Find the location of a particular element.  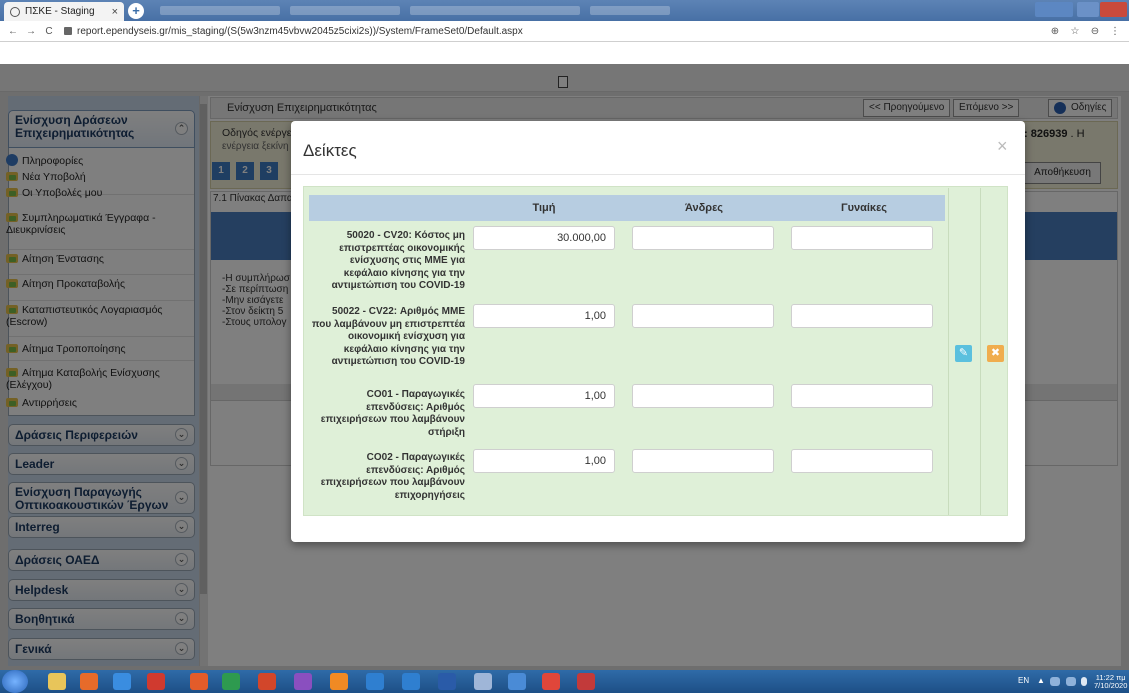

page-top-area is located at coordinates (564, 53).